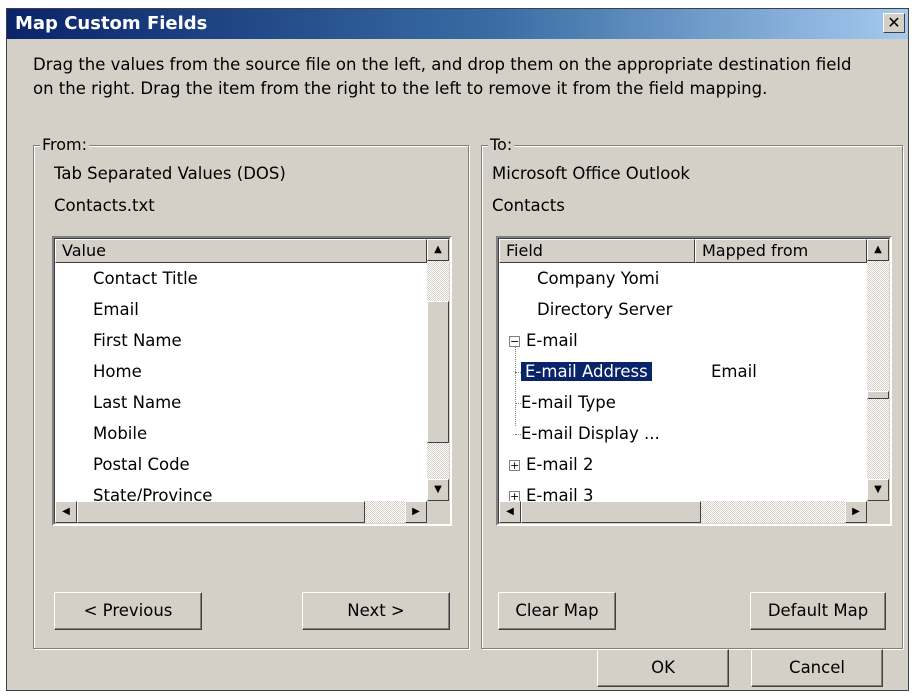 The image size is (917, 698). Describe the element at coordinates (116, 309) in the screenshot. I see `list-item: Email` at that location.